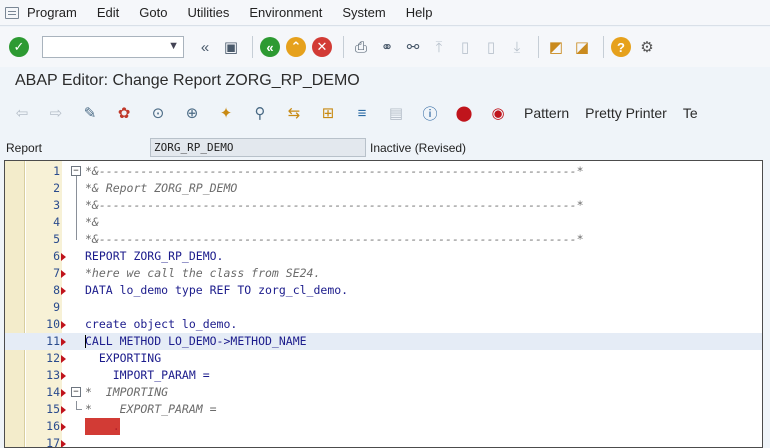  I want to click on line-number: 11, so click(53, 341).